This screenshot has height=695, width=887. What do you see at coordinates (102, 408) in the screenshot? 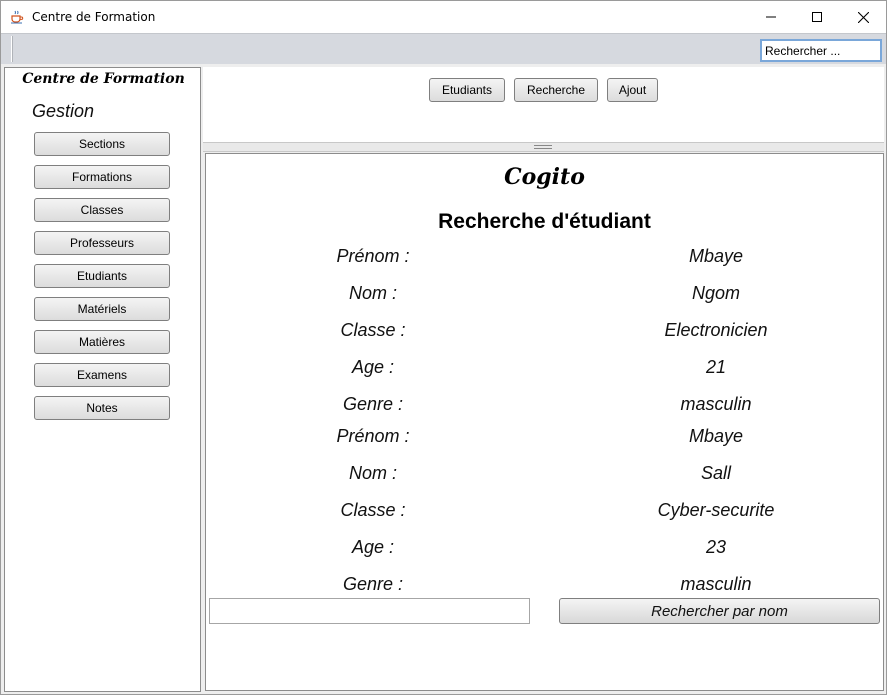
I see `sidebar-item-notes: Notes` at bounding box center [102, 408].